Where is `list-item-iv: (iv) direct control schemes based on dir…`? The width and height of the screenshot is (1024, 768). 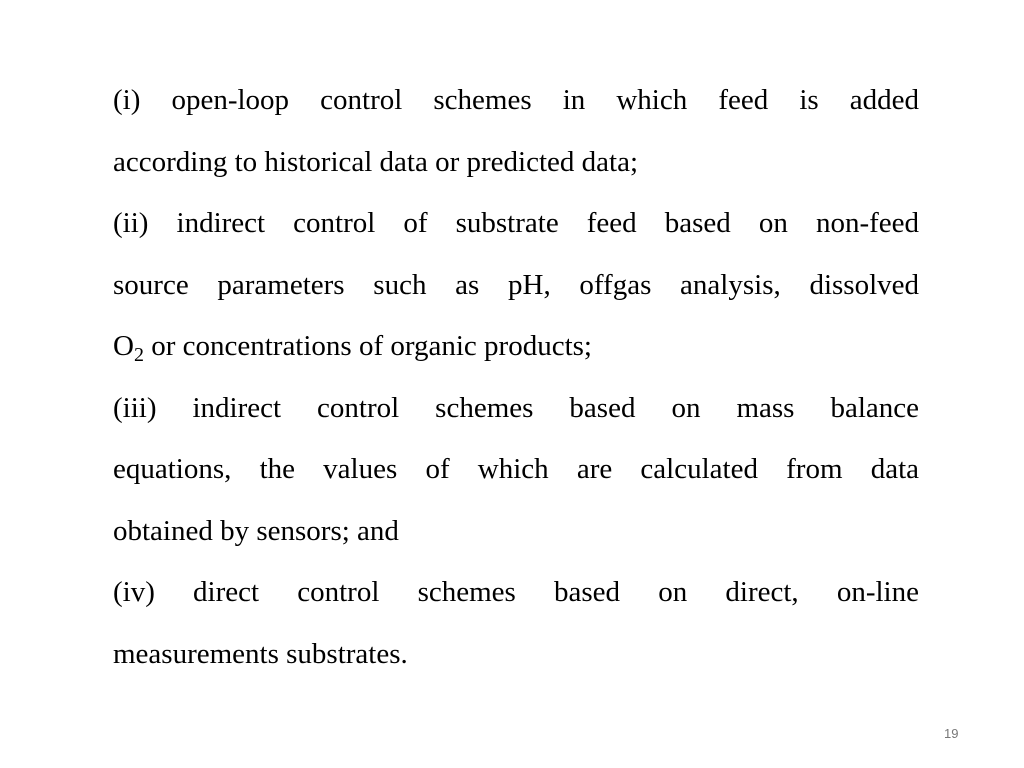 list-item-iv: (iv) direct control schemes based on dir… is located at coordinates (516, 623).